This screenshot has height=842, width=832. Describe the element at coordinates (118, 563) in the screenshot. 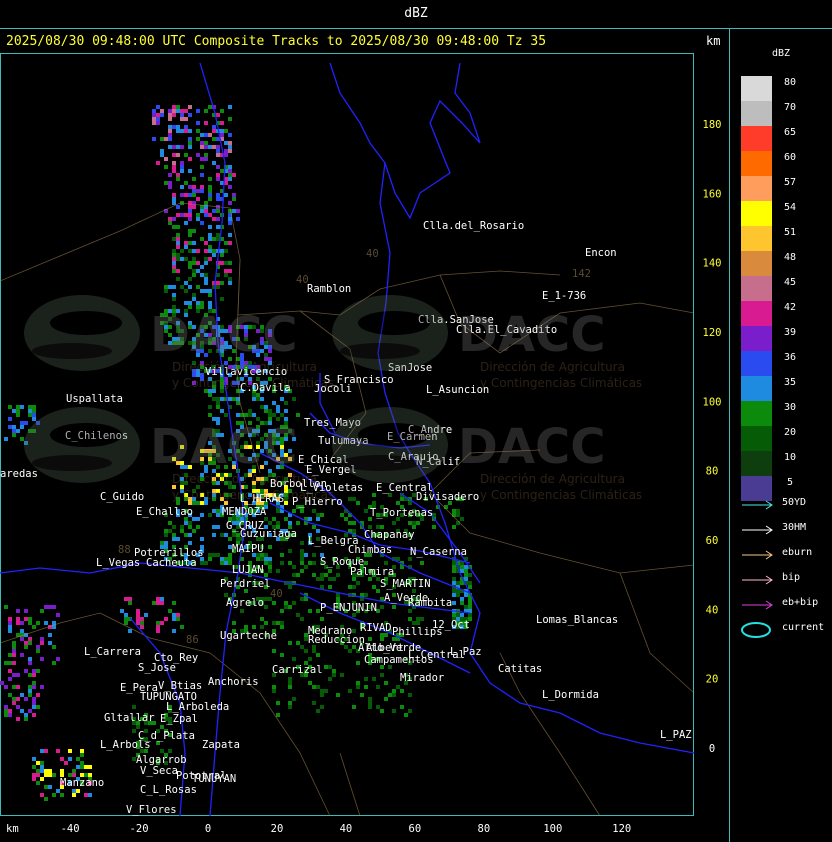

I see `place-label: L_Vegas` at that location.